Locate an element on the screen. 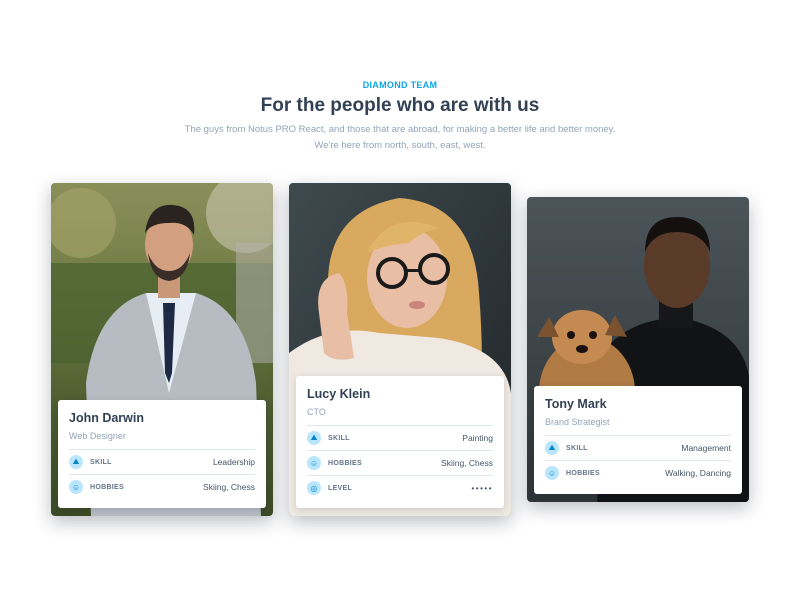 Image resolution: width=800 pixels, height=600 pixels. row-value: Management is located at coordinates (706, 448).